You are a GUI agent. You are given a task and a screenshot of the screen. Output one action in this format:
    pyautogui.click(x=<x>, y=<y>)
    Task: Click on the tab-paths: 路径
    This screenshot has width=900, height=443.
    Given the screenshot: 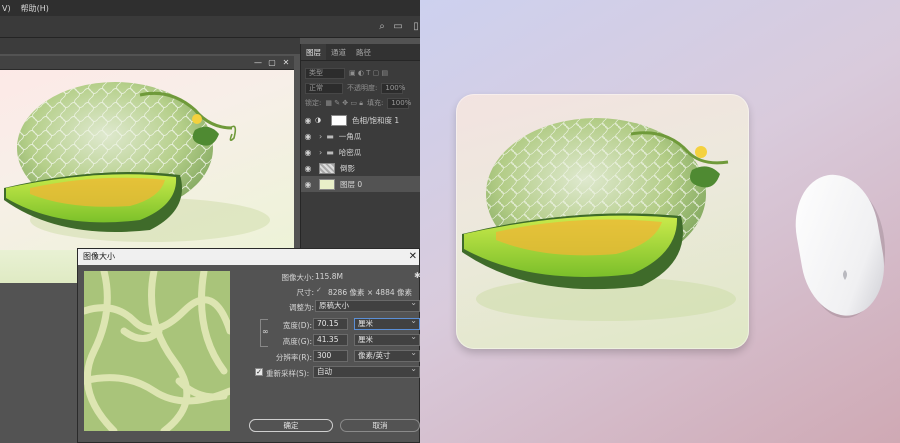 What is the action you would take?
    pyautogui.click(x=363, y=52)
    